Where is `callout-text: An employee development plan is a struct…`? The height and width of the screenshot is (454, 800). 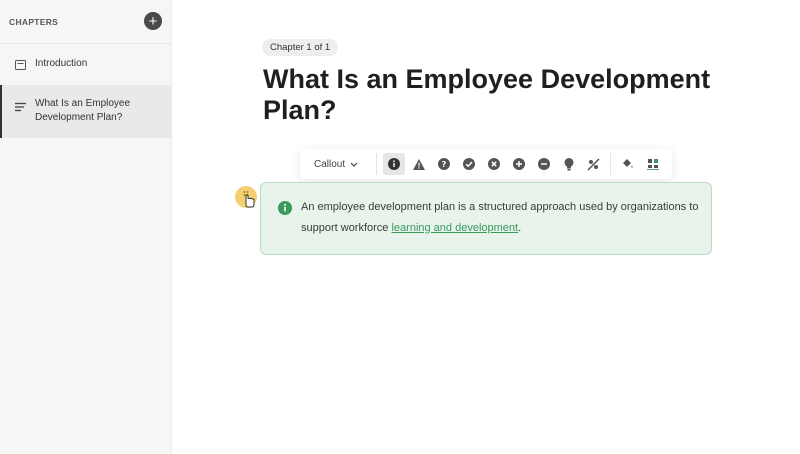
callout-text: An employee development plan is a struct… is located at coordinates (501, 217).